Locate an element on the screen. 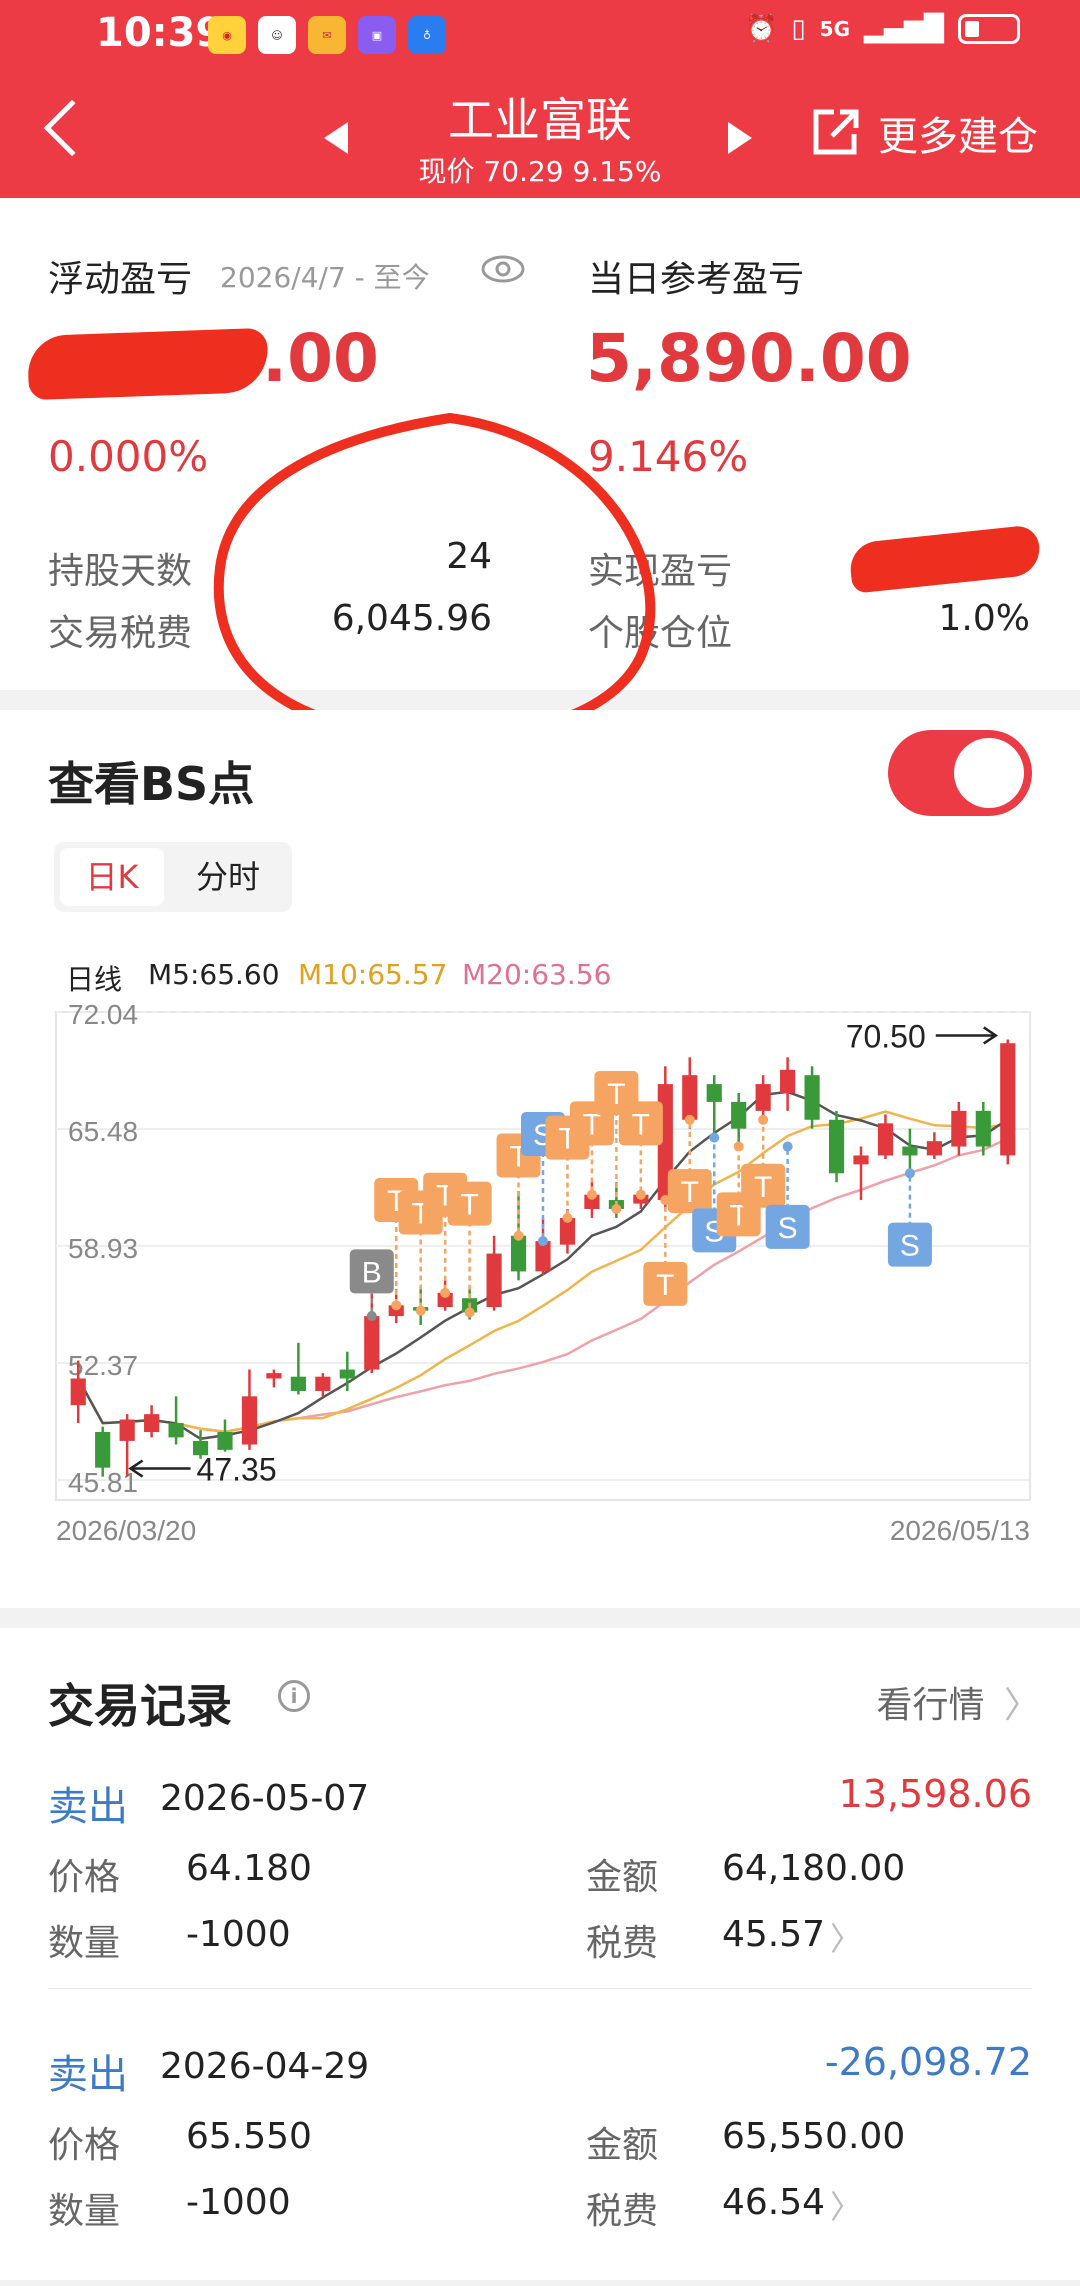  hold-days-label: 持股天数 is located at coordinates (120, 571).